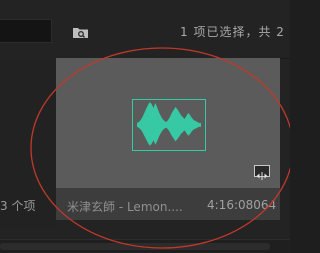  Describe the element at coordinates (26, 31) in the screenshot. I see `search-input` at that location.